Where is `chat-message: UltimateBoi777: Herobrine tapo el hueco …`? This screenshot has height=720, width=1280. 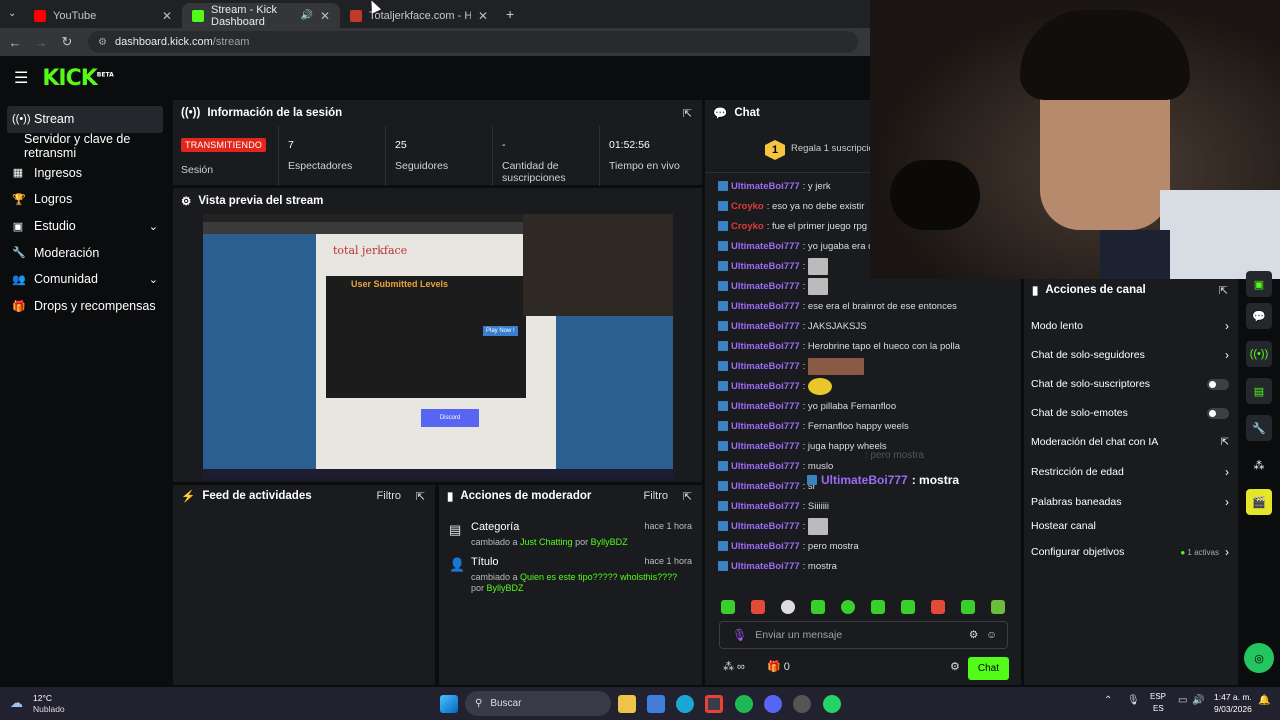 chat-message: UltimateBoi777: Herobrine tapo el hueco … is located at coordinates (863, 346).